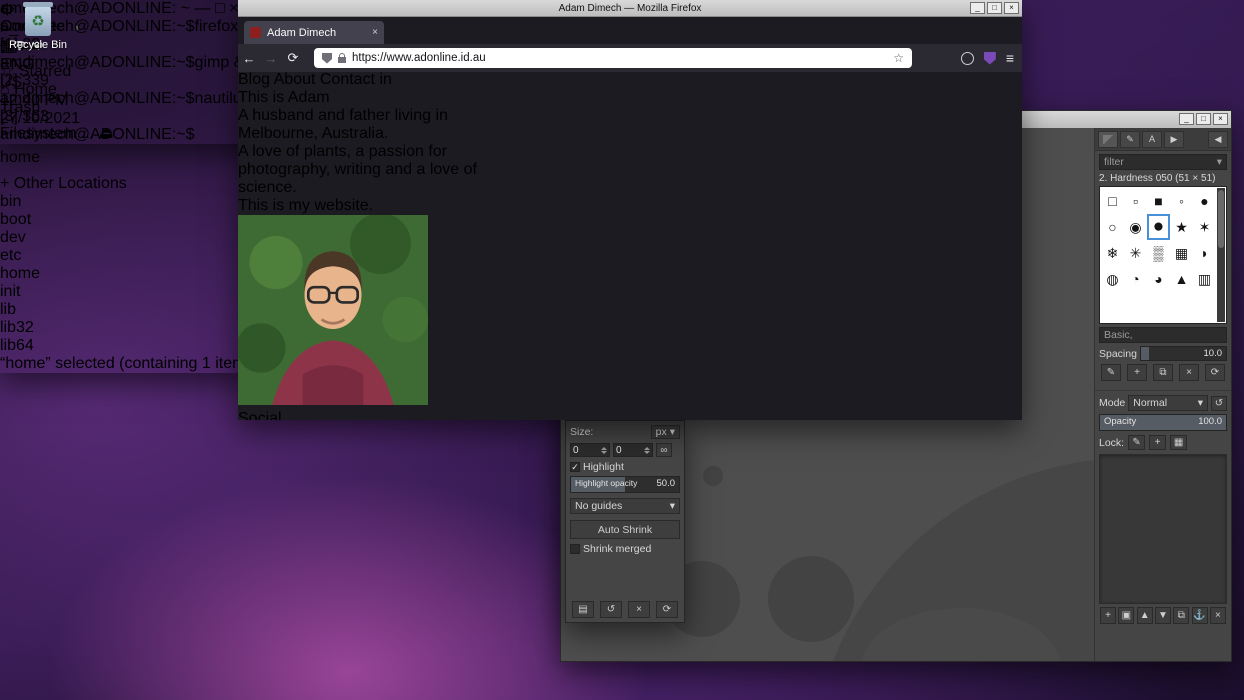  What do you see at coordinates (314, 32) in the screenshot?
I see `browser-tab: Adam Dimech ×` at bounding box center [314, 32].